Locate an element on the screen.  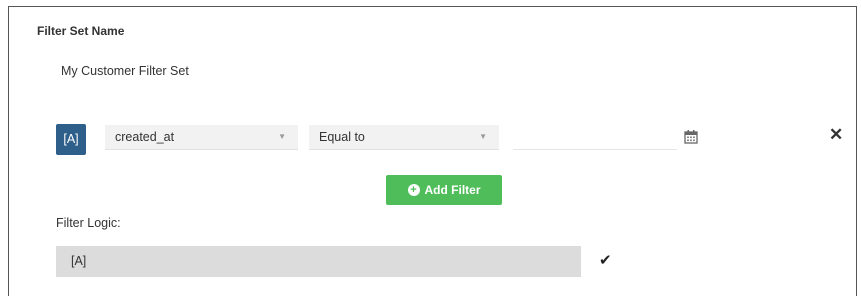
operator-select-value: Equal to is located at coordinates (342, 137).